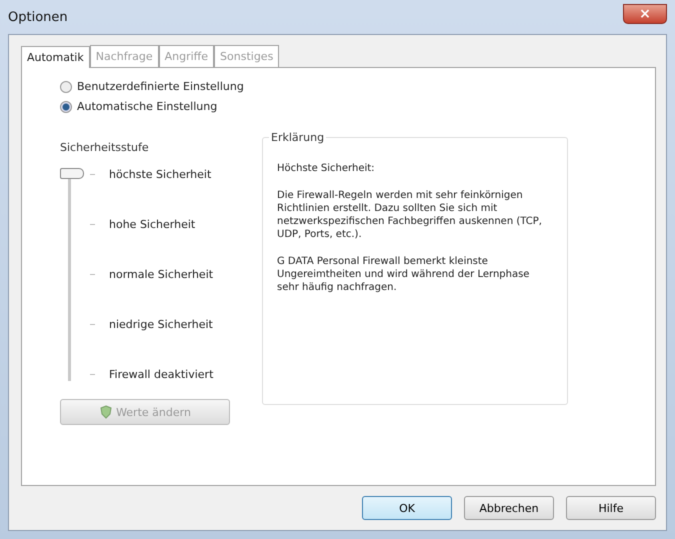 This screenshot has height=539, width=675. Describe the element at coordinates (410, 215) in the screenshot. I see `explanation-text: Die Firewall-Regeln werden mit sehr feinkörnigen Richtlinien erstellt. Dazu sollten Sie sich mit netzwerkspezifischen Fachbegriffen auskennen (TCP, UDP, Ports, etc.).` at that location.